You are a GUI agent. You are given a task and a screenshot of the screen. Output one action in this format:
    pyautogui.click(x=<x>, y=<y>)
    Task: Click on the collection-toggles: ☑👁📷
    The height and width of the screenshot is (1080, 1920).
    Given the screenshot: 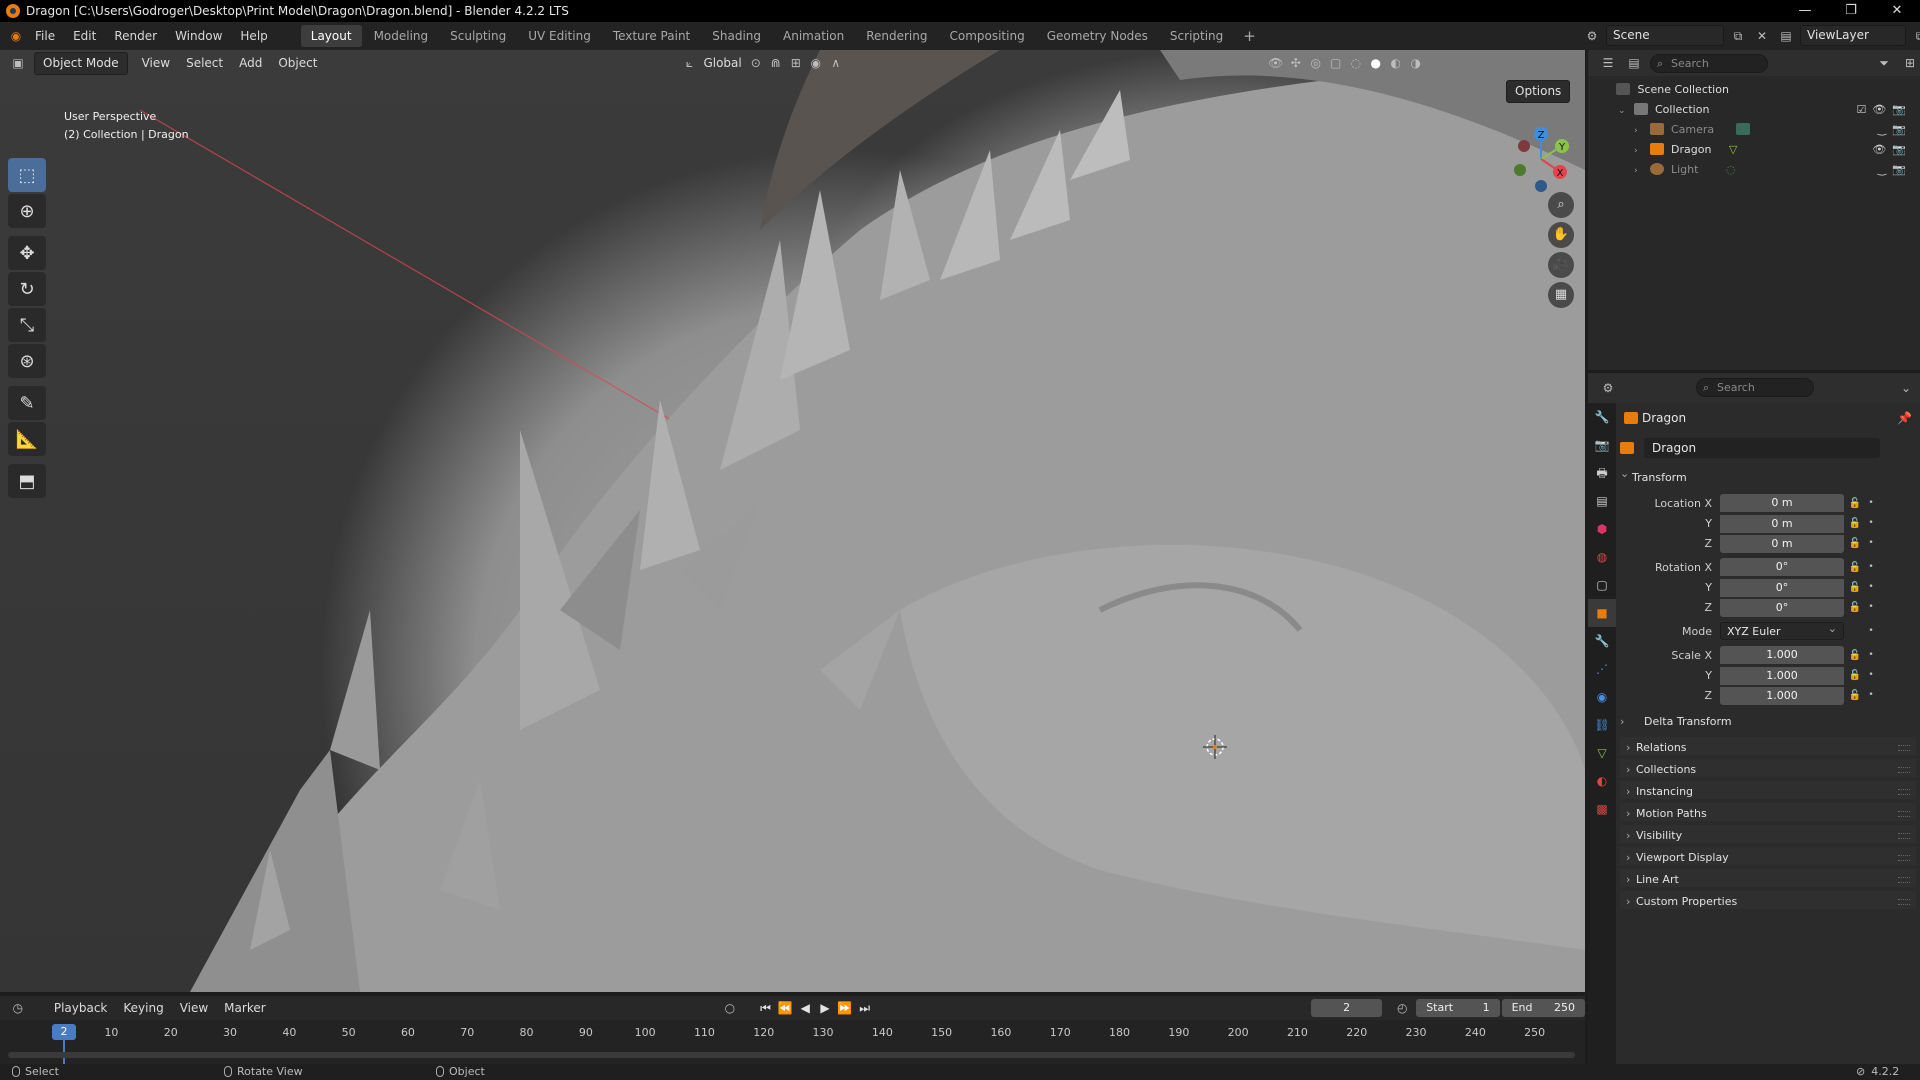 What is the action you would take?
    pyautogui.click(x=1884, y=110)
    